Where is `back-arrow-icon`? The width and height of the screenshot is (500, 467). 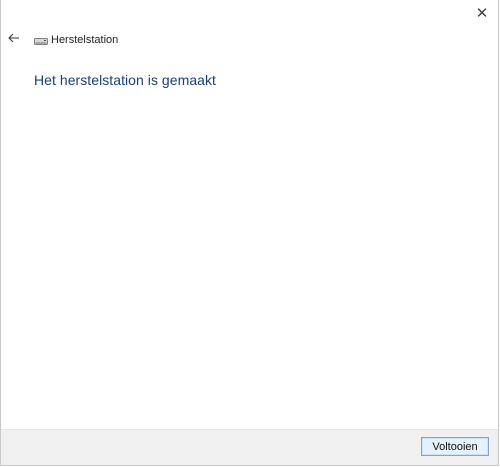 back-arrow-icon is located at coordinates (13, 38).